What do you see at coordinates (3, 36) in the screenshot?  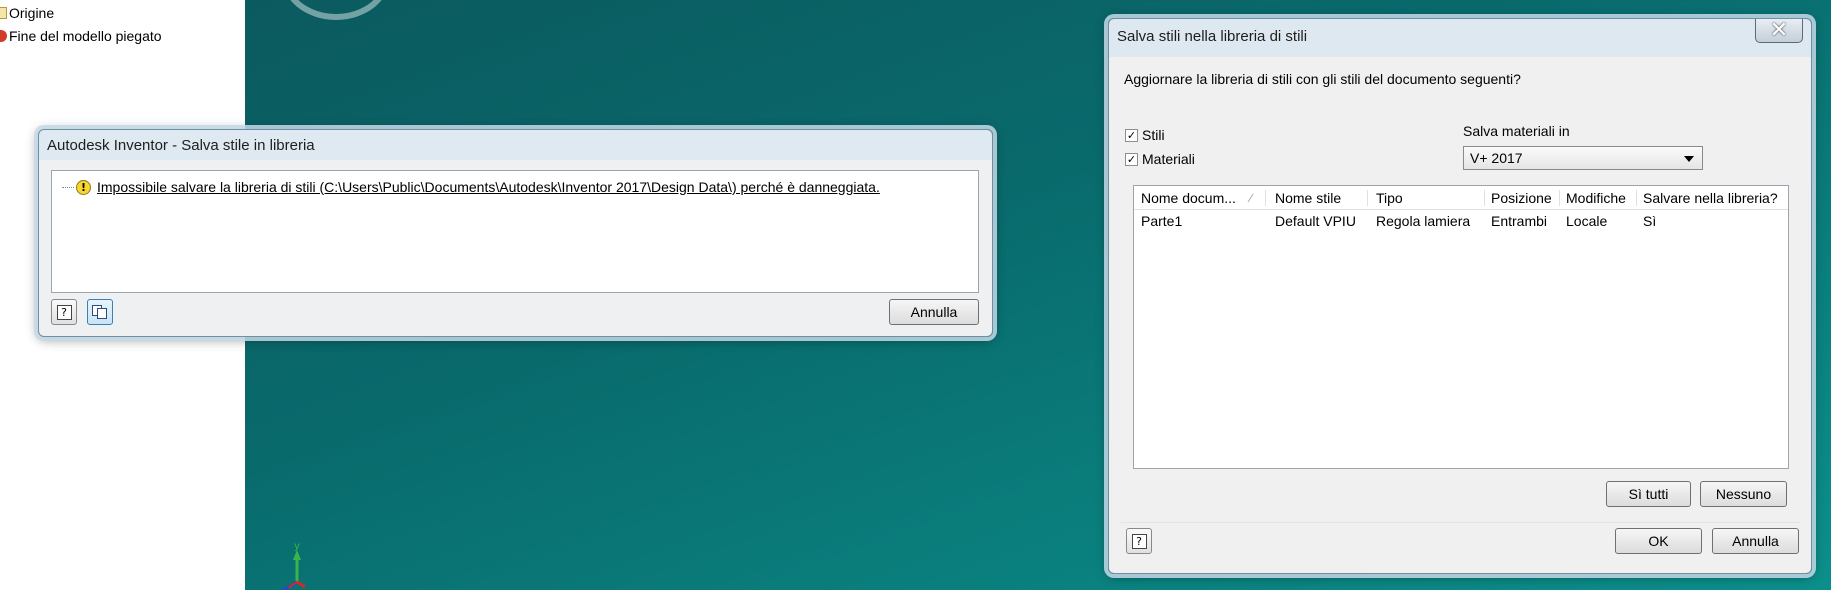 I see `end-of-folded-model-icon` at bounding box center [3, 36].